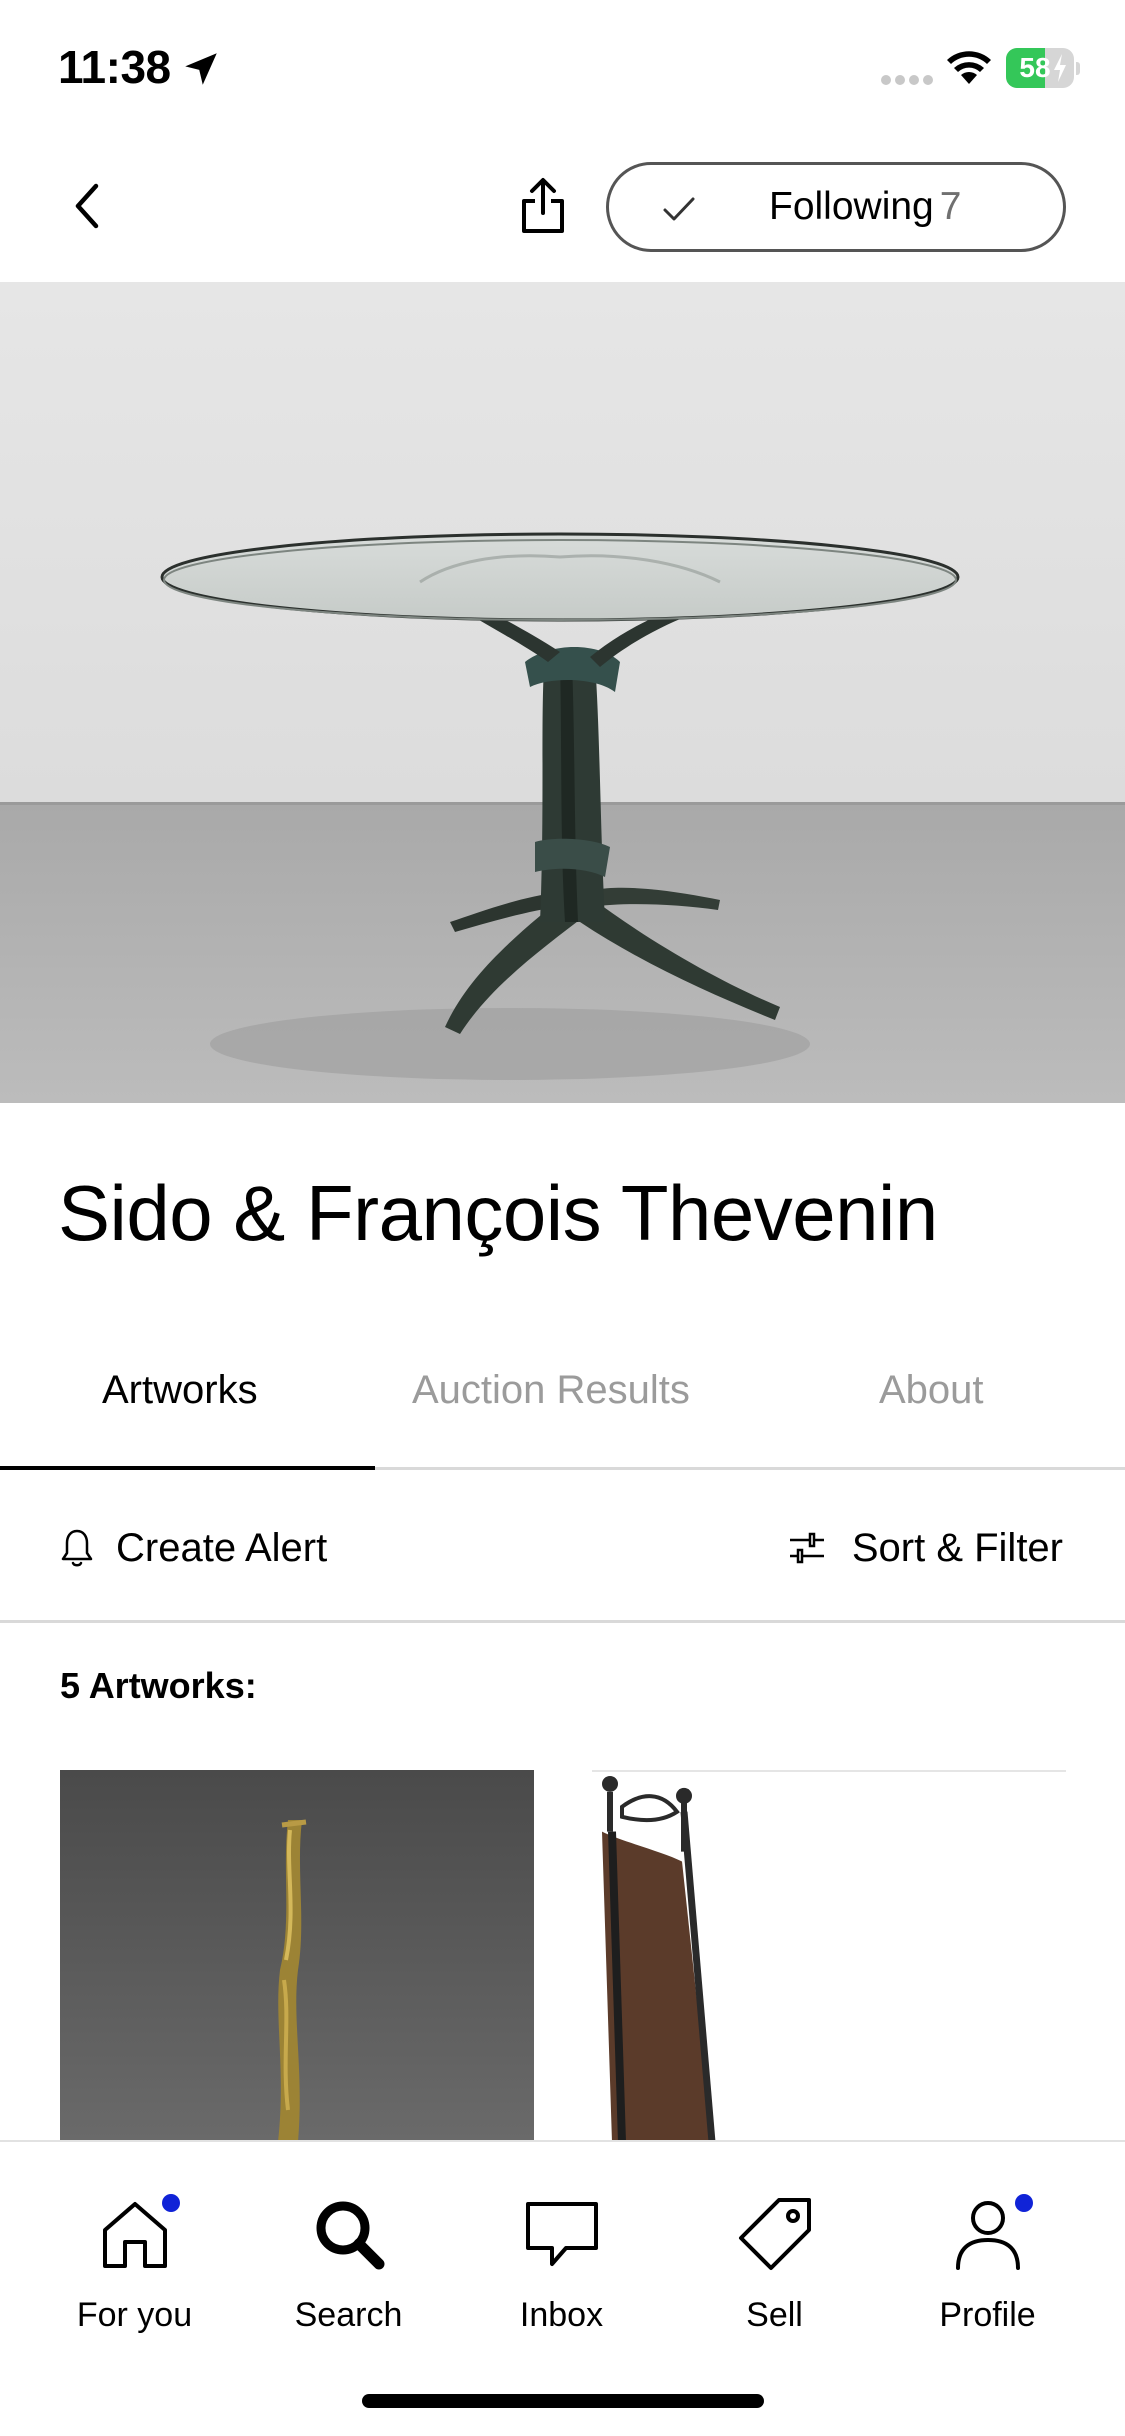 The image size is (1125, 2436). I want to click on inbox-icon, so click(561, 2234).